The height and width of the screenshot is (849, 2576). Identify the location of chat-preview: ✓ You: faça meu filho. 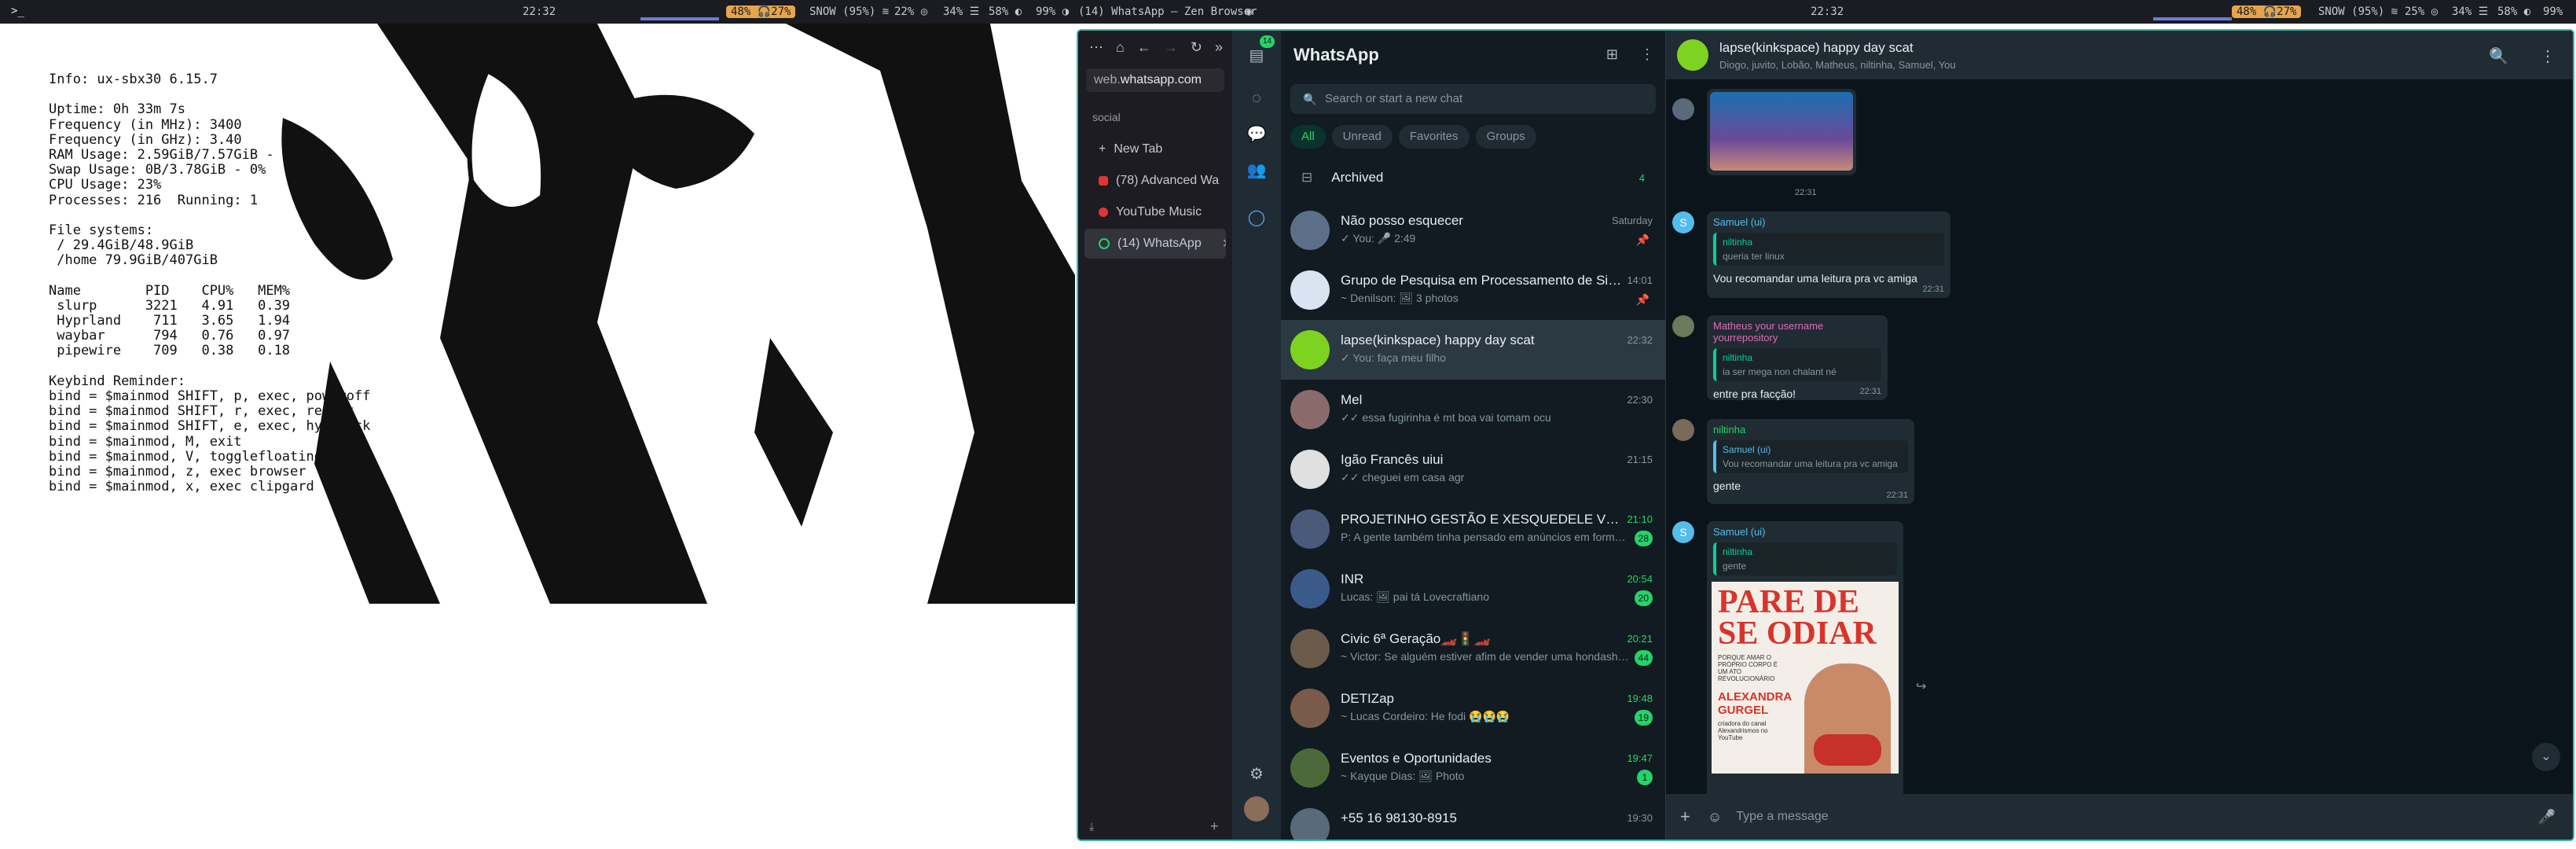
(1393, 357).